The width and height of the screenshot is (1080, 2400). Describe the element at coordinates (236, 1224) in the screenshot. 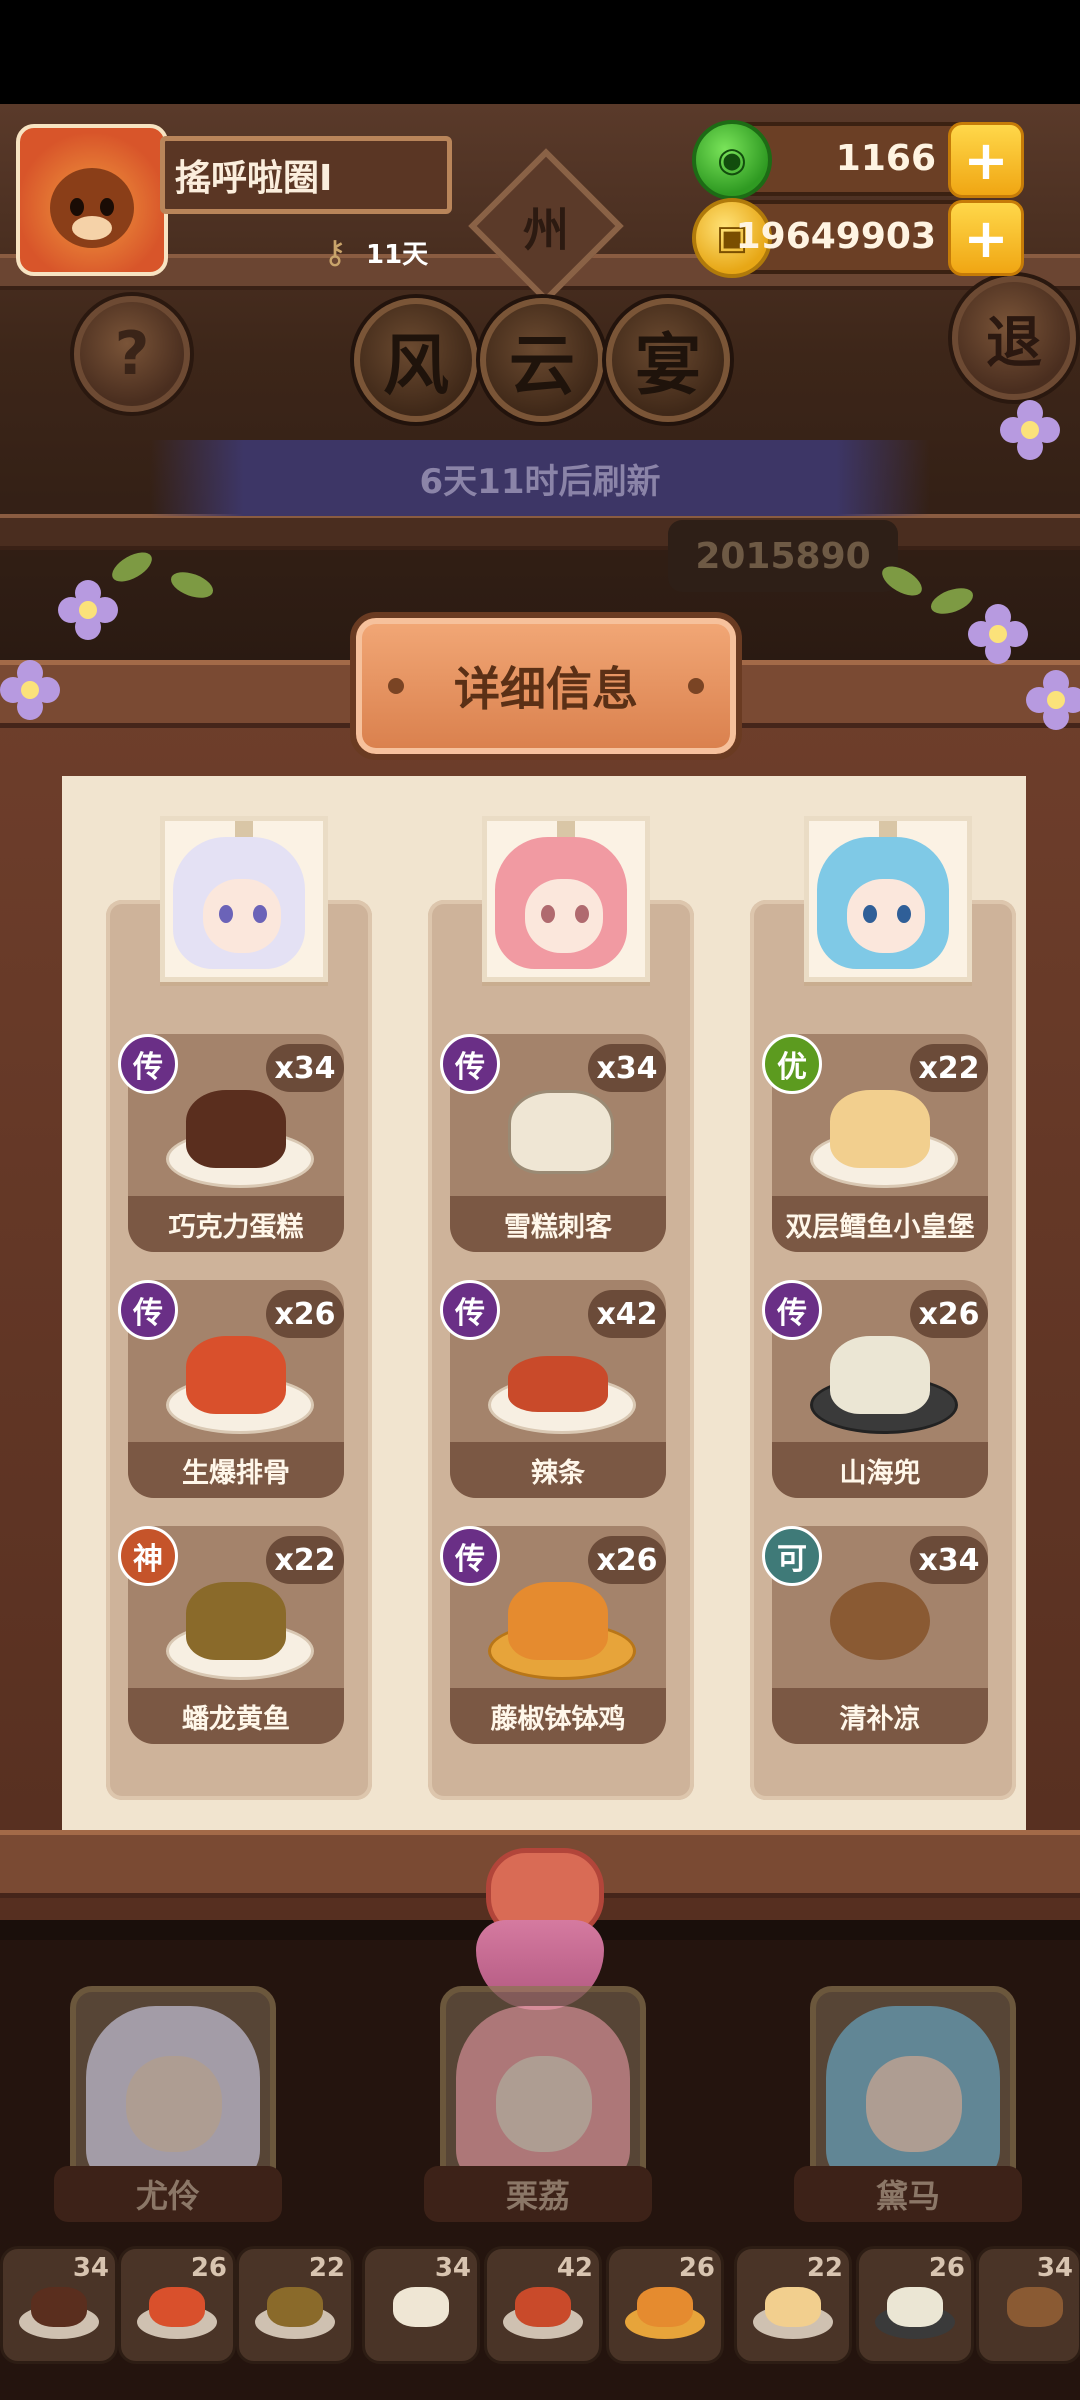

I see `dish-name: 巧克力蛋糕` at that location.